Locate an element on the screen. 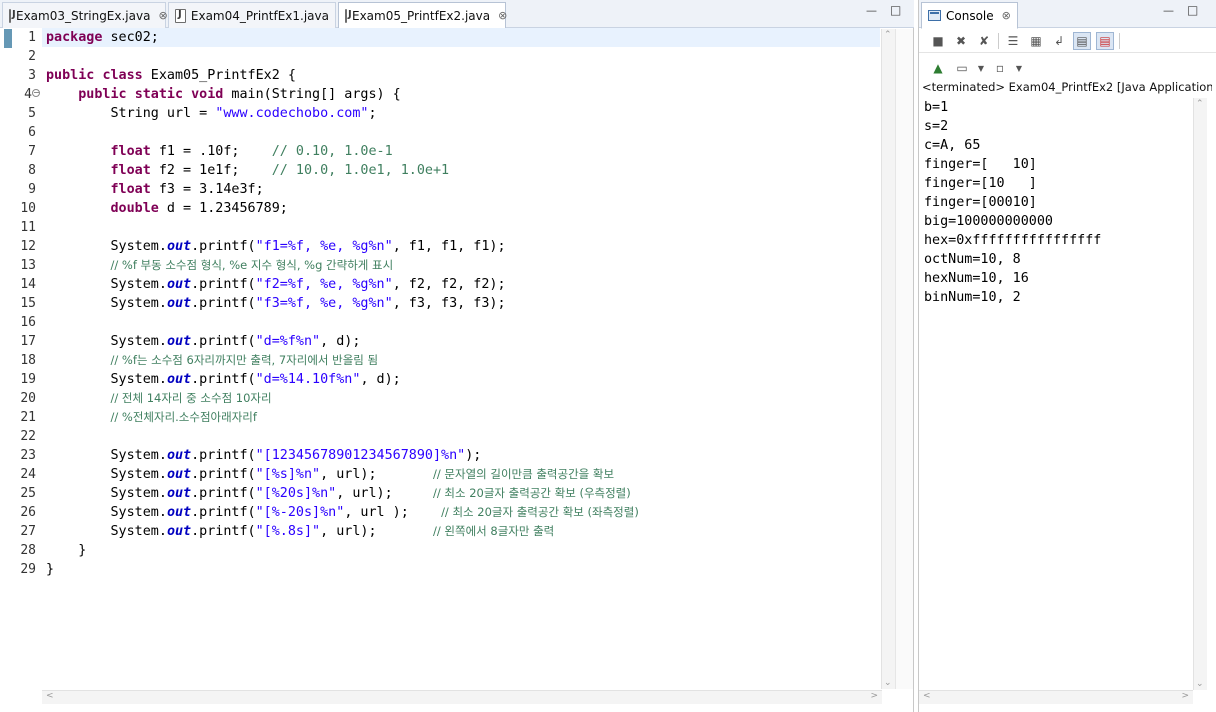  line-number: 21 is located at coordinates (28, 417).